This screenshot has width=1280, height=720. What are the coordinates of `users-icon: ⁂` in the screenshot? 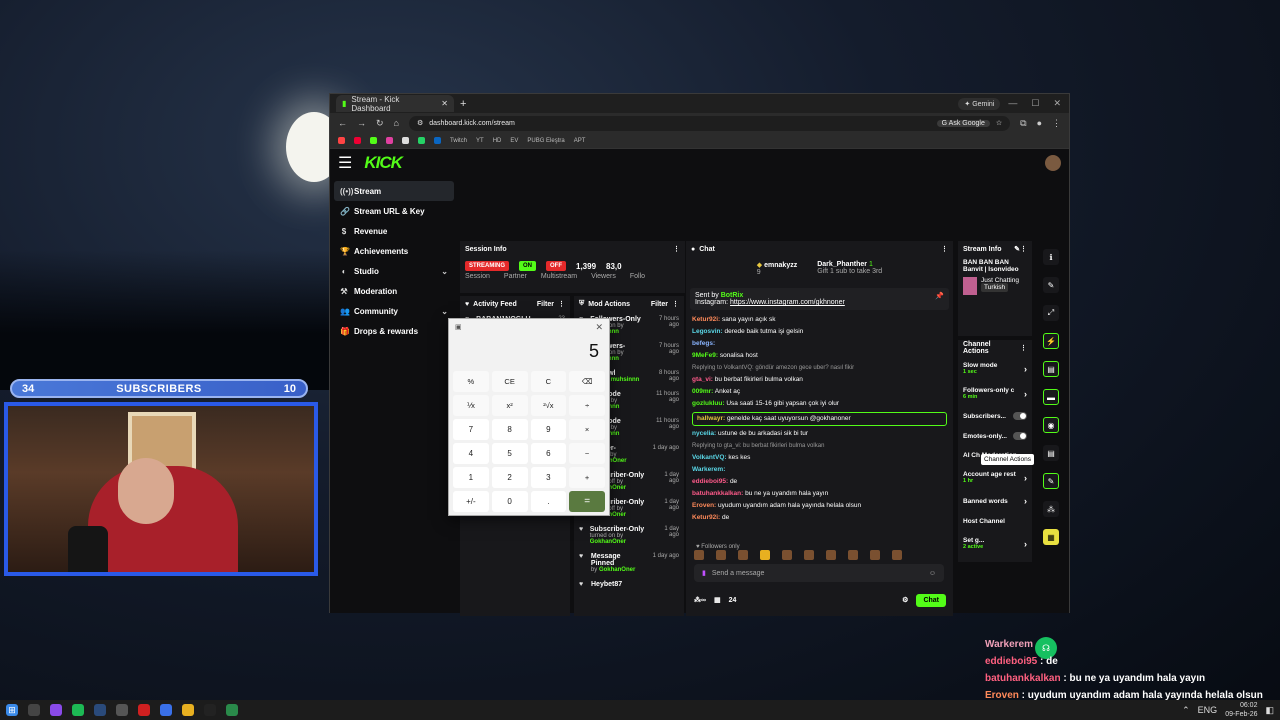 It's located at (1051, 509).